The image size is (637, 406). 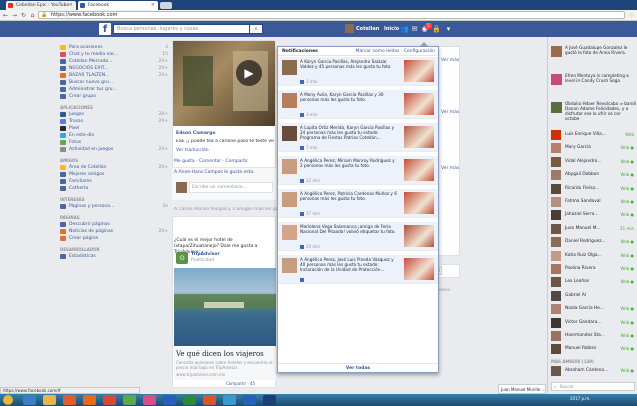 I want to click on nav-item: Páginas y persona... 1k, so click(x=115, y=206).